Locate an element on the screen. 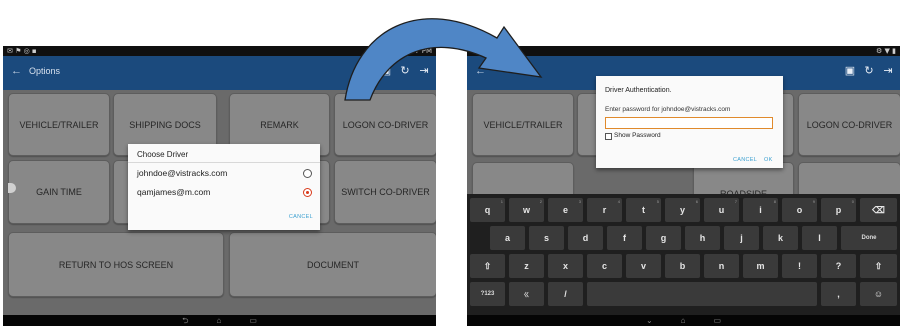  key-x: x is located at coordinates (565, 266).